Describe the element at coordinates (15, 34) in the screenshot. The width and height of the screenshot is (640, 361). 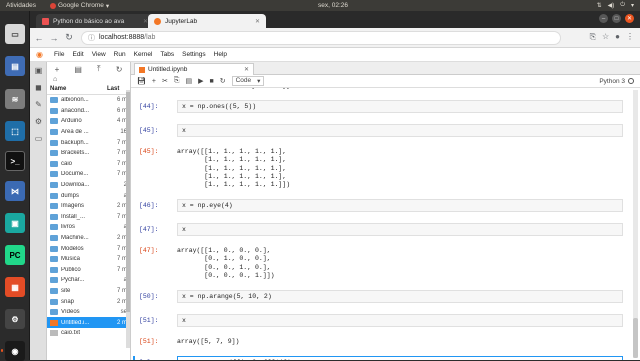
I see `files-icon: ▭` at that location.